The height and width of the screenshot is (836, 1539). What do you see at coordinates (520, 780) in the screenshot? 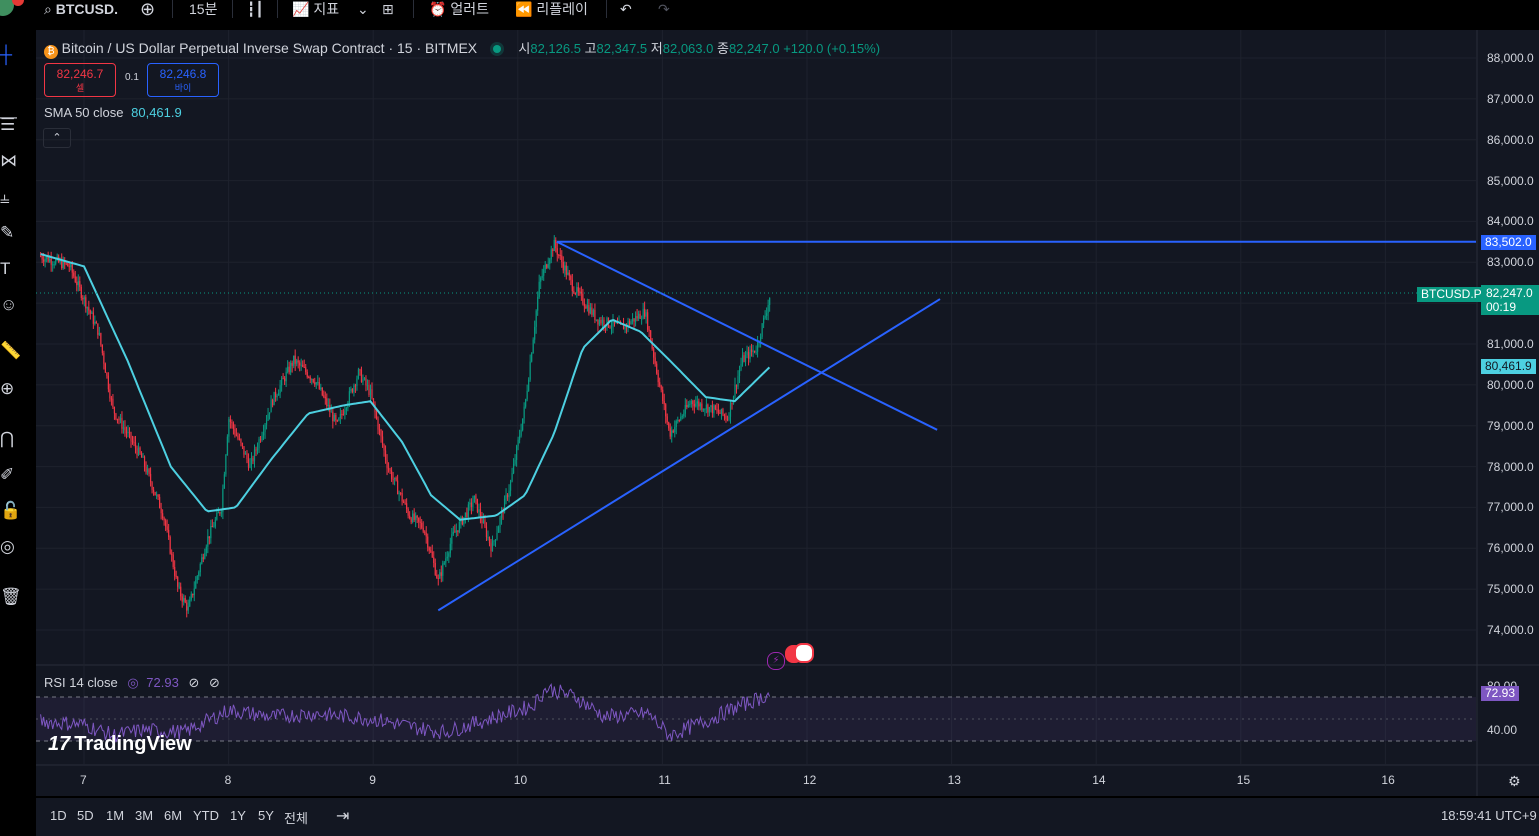
I see `date-axis-label: 10` at bounding box center [520, 780].